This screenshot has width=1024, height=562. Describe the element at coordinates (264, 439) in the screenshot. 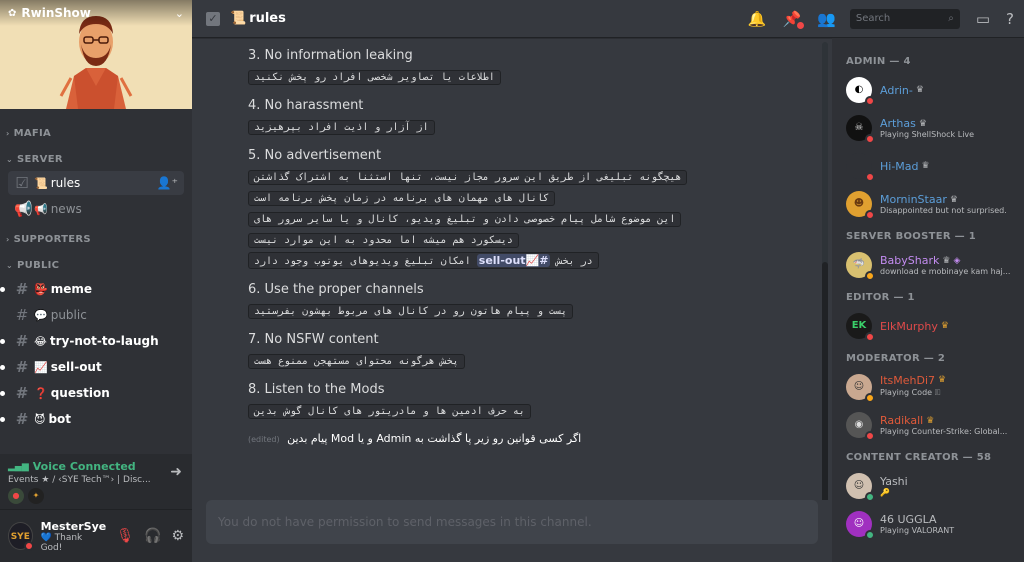

I see `edited-label: (edited)` at that location.